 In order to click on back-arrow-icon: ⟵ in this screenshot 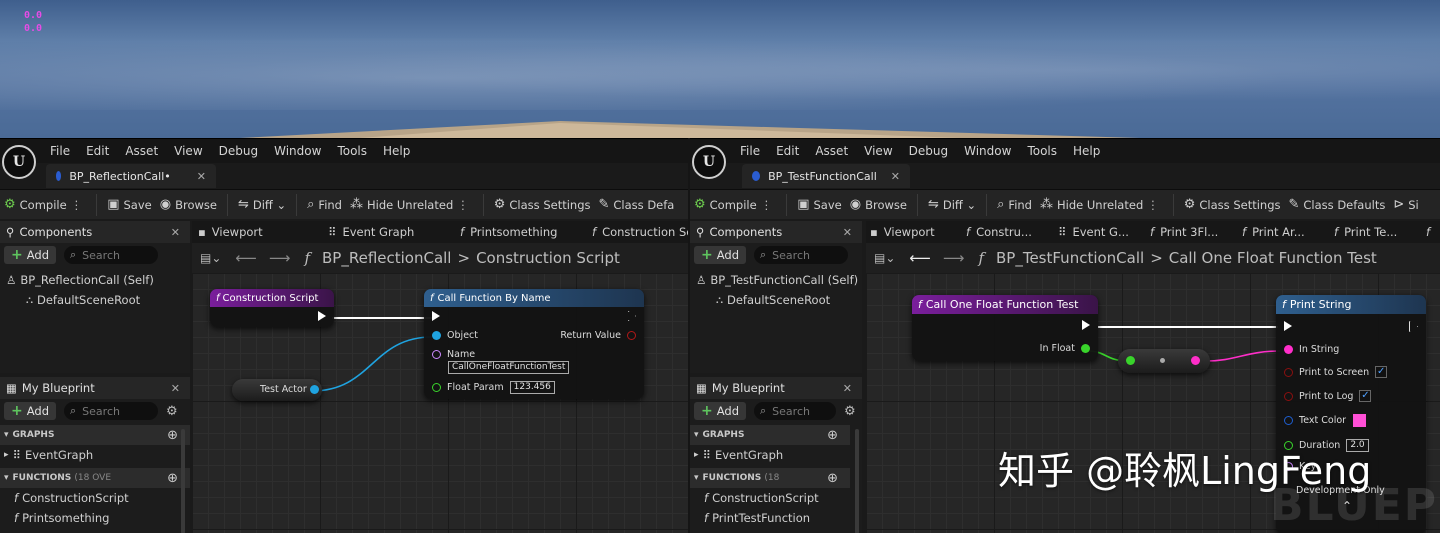, I will do `click(920, 258)`.